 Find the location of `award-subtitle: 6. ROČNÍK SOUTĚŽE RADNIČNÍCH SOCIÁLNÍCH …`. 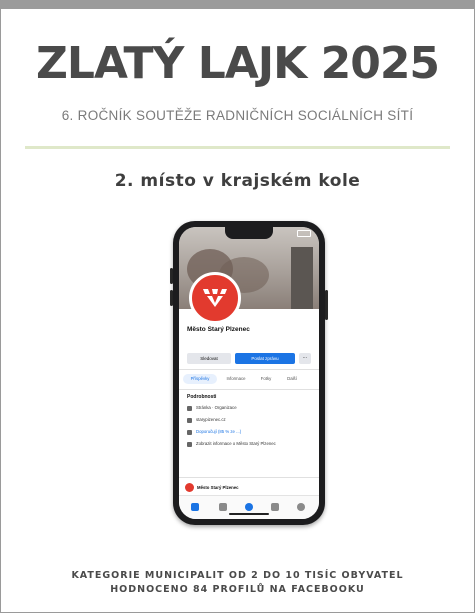

award-subtitle: 6. ROČNÍK SOUTĚŽE RADNIČNÍCH SOCIÁLNÍCH … is located at coordinates (237, 115).